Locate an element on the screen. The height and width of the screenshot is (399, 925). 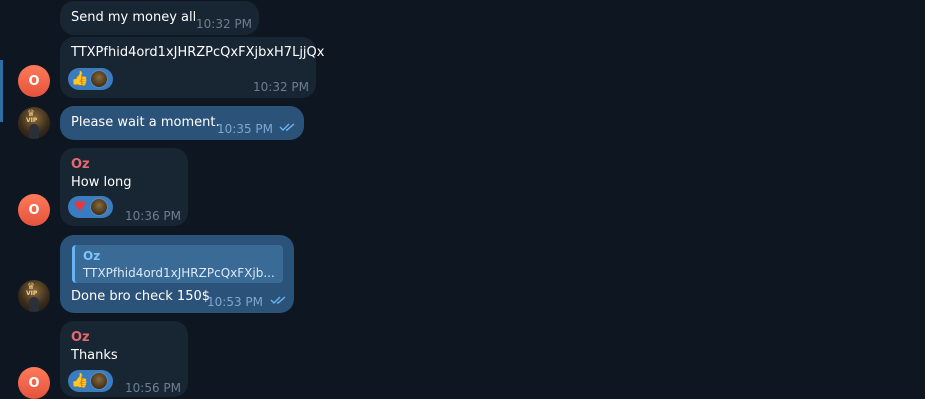
reaction-pill: ♥ is located at coordinates (90, 207).